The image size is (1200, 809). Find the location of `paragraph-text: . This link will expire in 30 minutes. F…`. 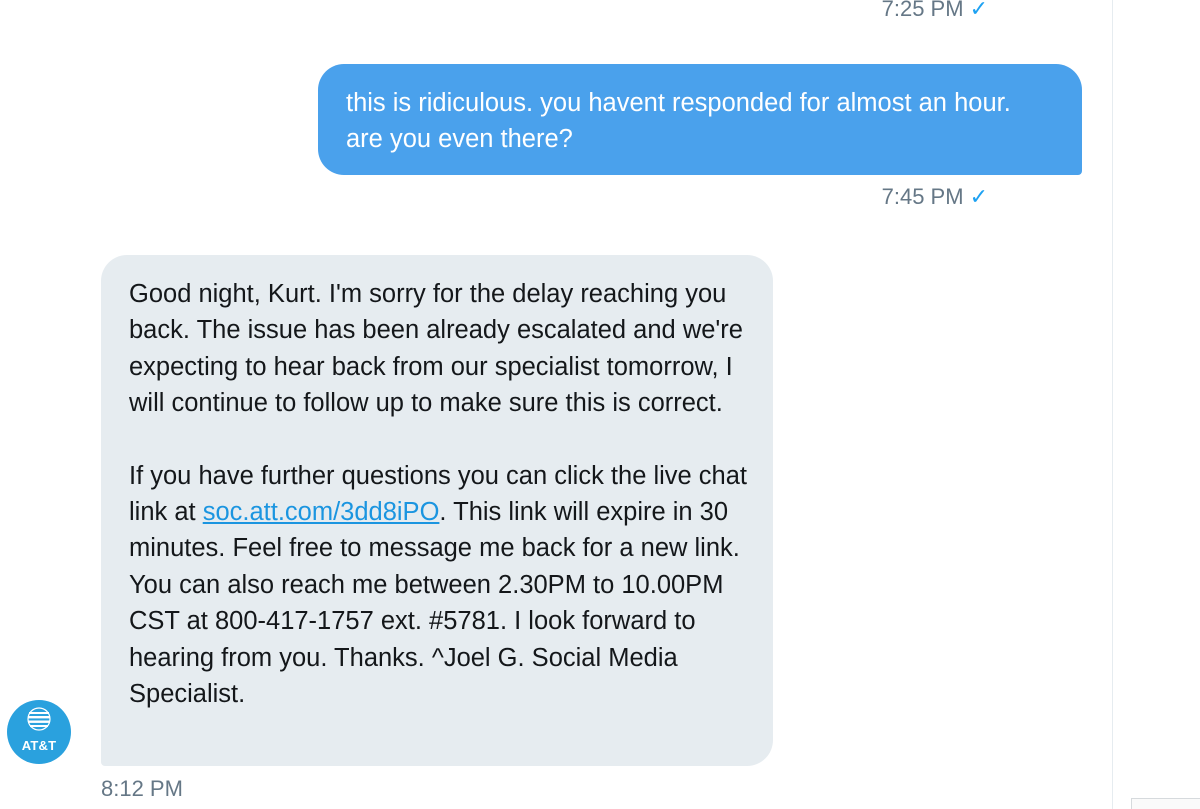

paragraph-text: . This link will expire in 30 minutes. F… is located at coordinates (434, 603).